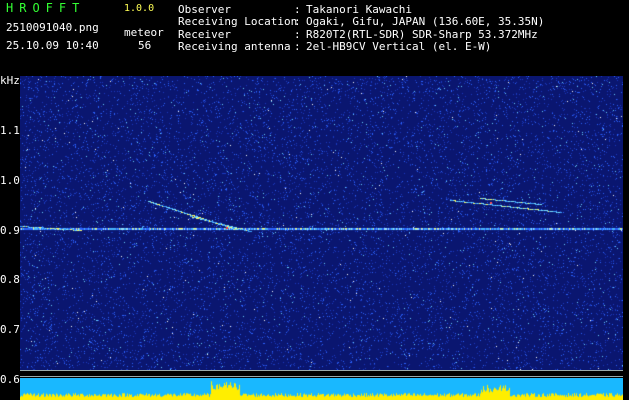 Image resolution: width=629 pixels, height=400 pixels. Describe the element at coordinates (10, 80) in the screenshot. I see `frequency-unit-label: kHz` at that location.